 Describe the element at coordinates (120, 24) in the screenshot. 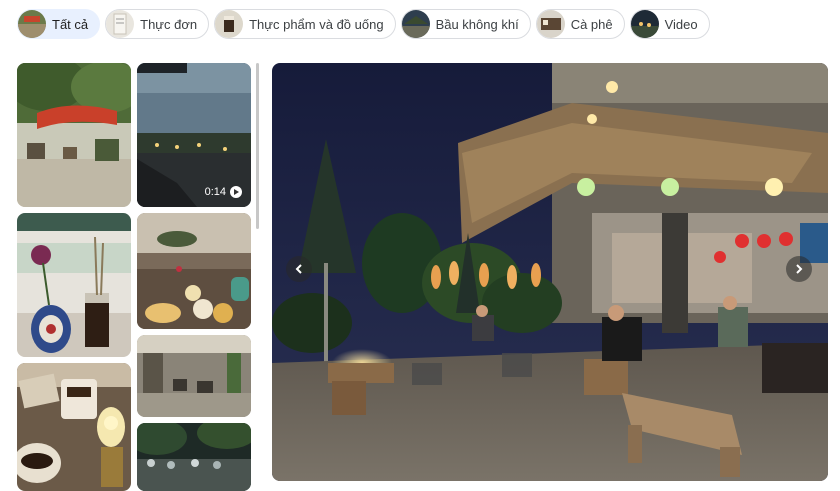

I see `chip-thumbnail-menu` at that location.